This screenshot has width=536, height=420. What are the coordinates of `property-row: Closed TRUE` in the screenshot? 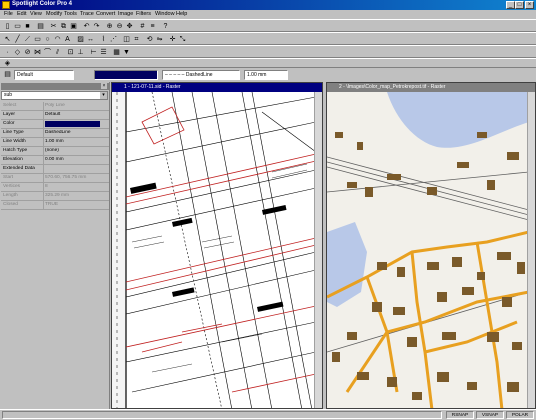 It's located at (55, 205).